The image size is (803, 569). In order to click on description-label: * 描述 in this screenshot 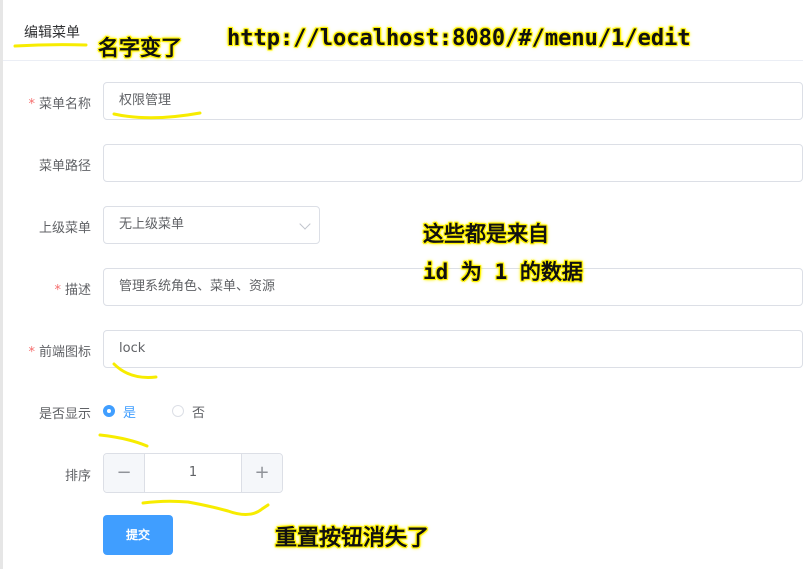, I will do `click(72, 290)`.